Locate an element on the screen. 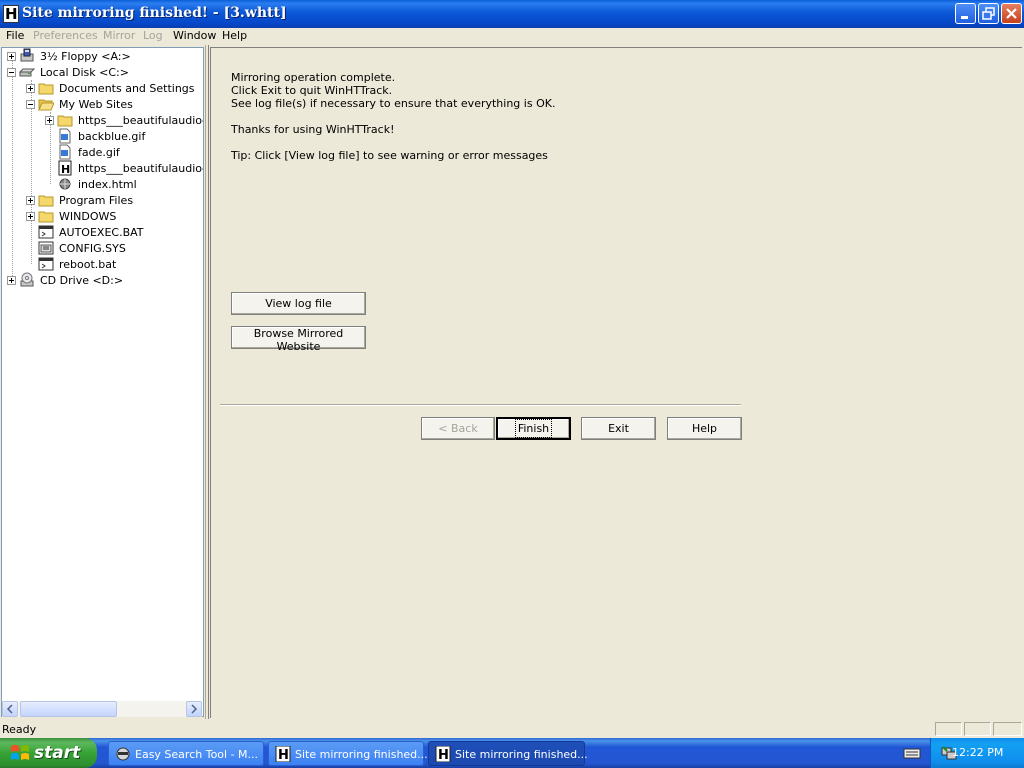  tree-item: AUTOEXEC.BAT is located at coordinates (102, 232).